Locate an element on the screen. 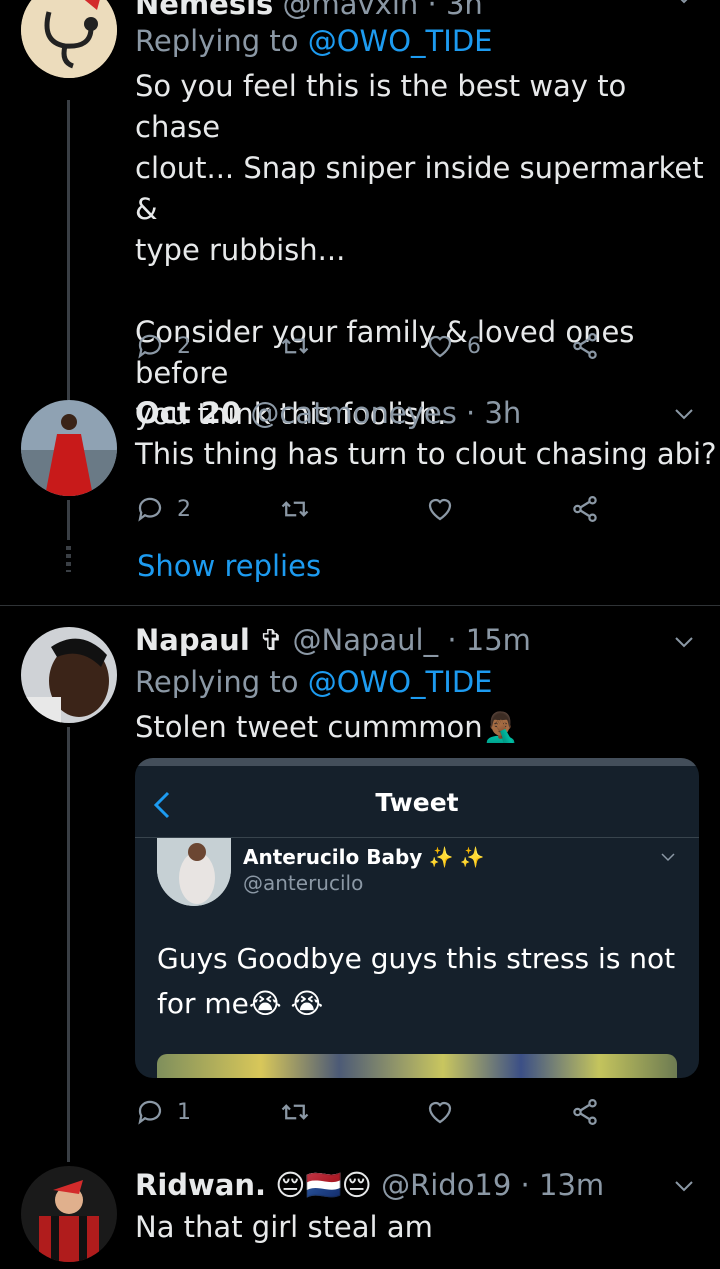 Image resolution: width=720 pixels, height=1269 pixels. author-name: Oct 20 is located at coordinates (188, 413).